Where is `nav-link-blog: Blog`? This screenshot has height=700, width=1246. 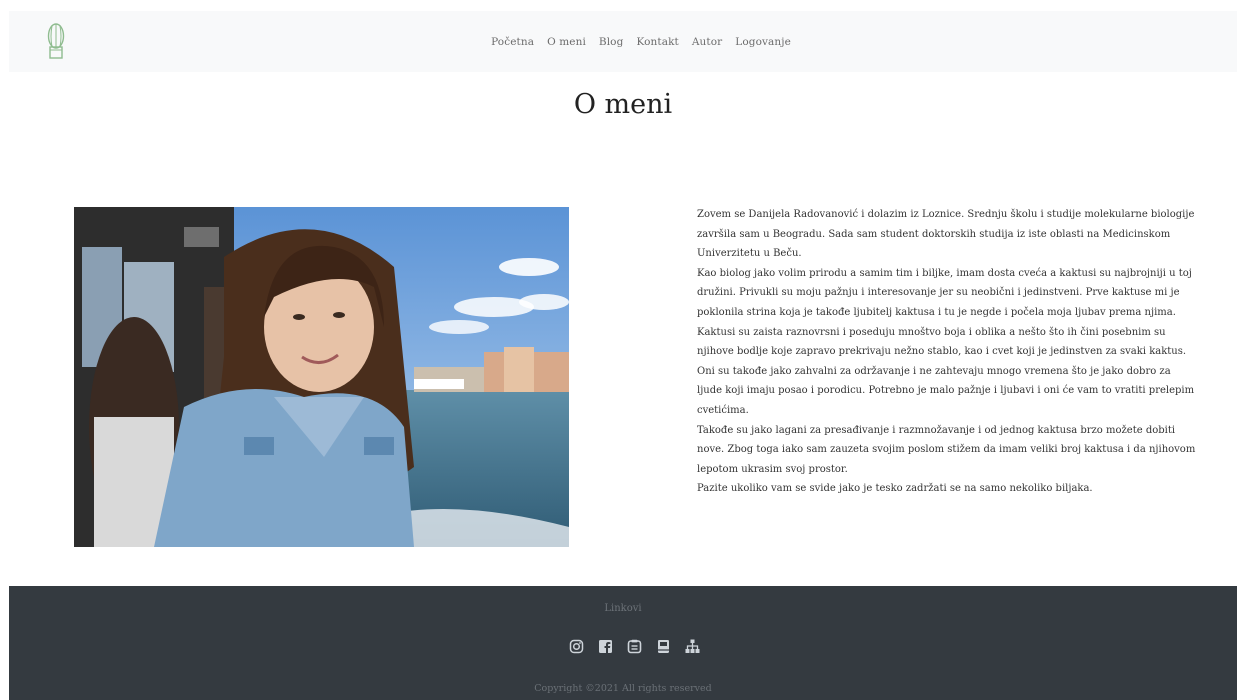 nav-link-blog: Blog is located at coordinates (611, 42).